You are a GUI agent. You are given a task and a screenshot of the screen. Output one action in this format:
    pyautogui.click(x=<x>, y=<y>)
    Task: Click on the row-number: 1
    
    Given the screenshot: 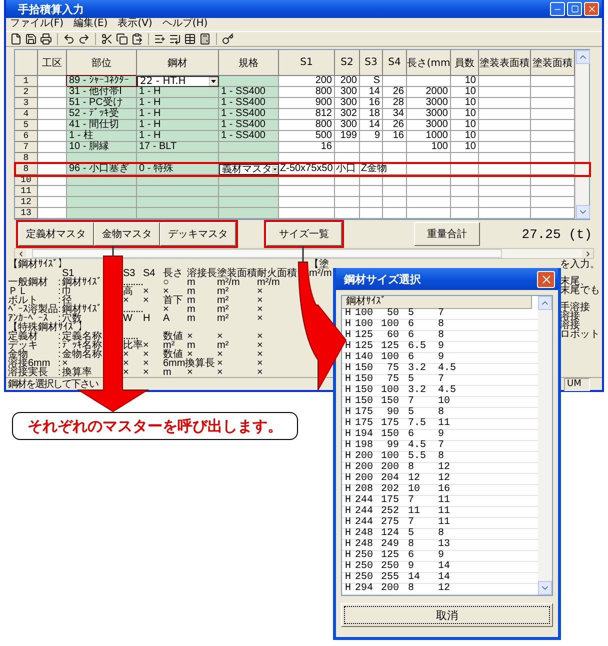 What is the action you would take?
    pyautogui.click(x=26, y=81)
    